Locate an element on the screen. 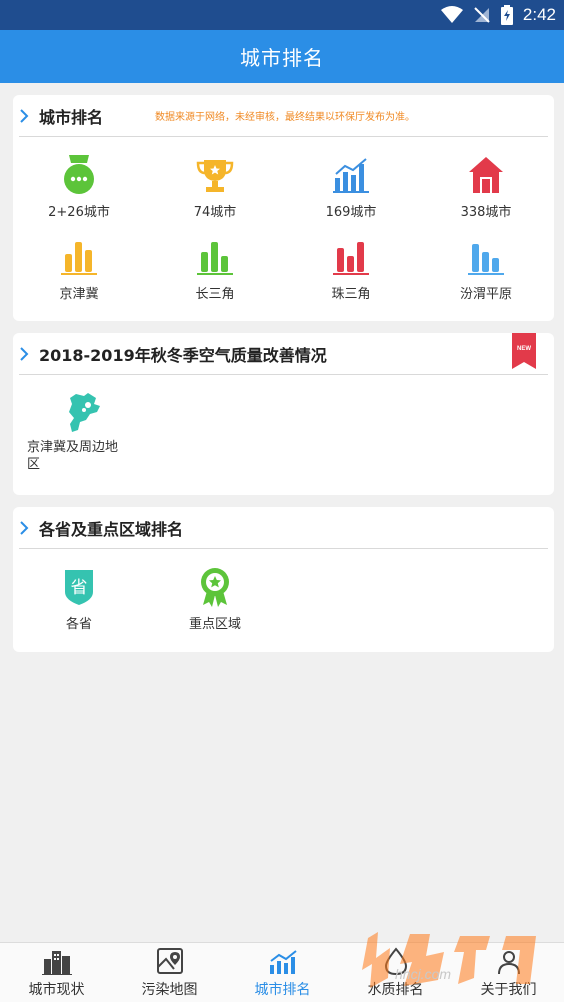 The width and height of the screenshot is (564, 1002). ranking-item-jingjinji: 京津冀 is located at coordinates (79, 268).